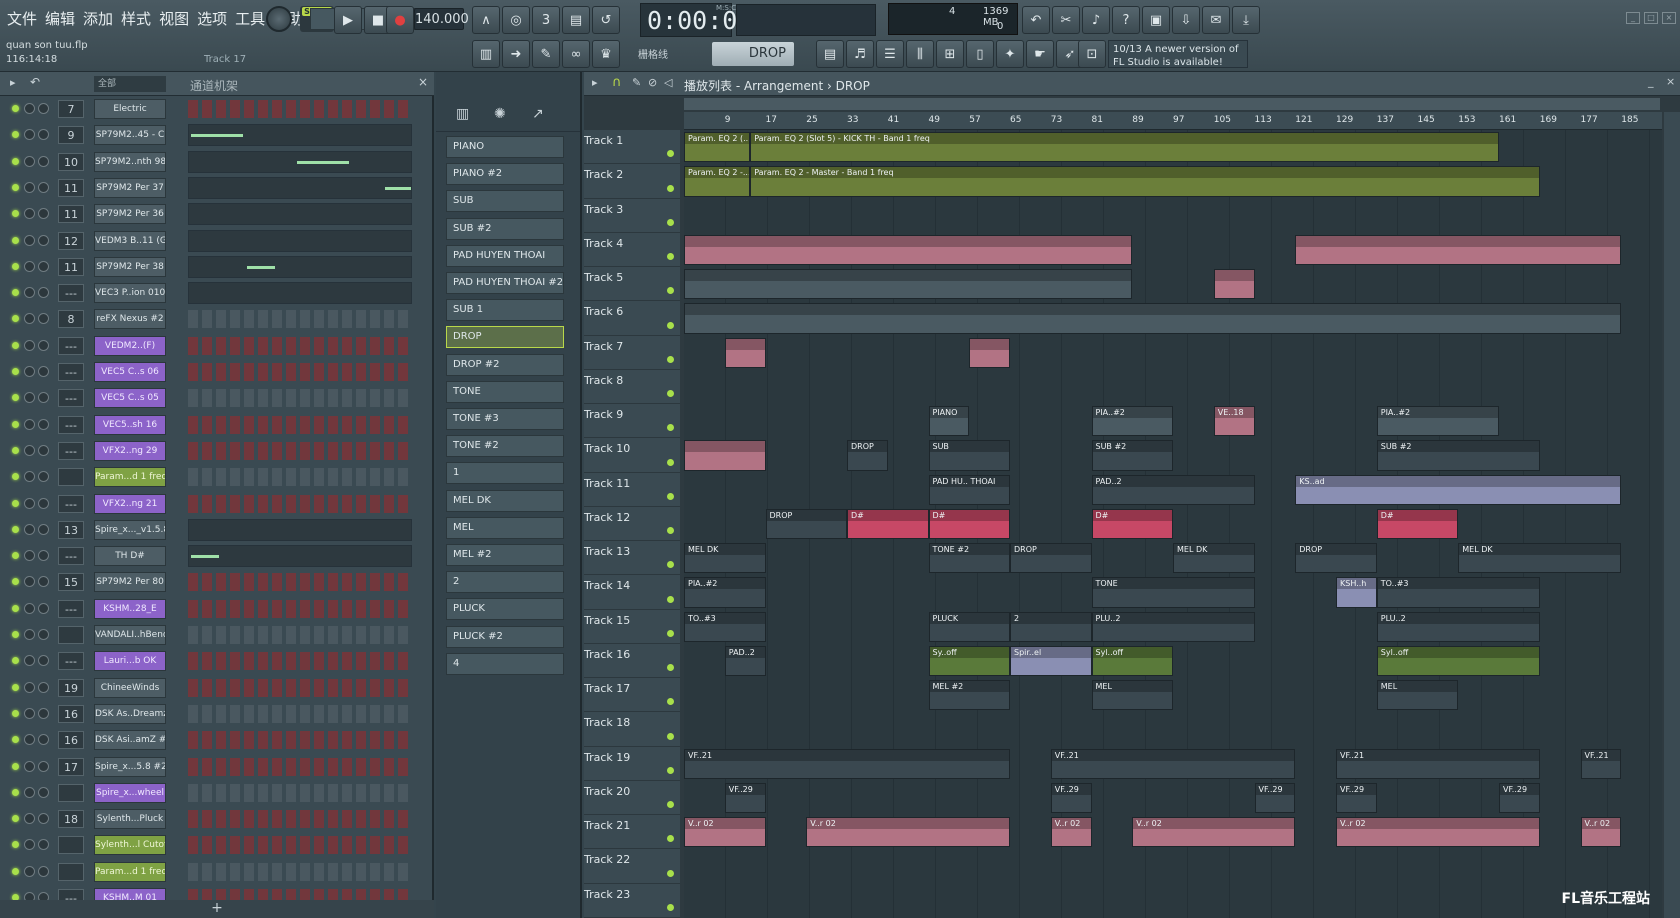 This screenshot has height=918, width=1680. What do you see at coordinates (1246, 20) in the screenshot?
I see `download-icon: ⤓` at bounding box center [1246, 20].